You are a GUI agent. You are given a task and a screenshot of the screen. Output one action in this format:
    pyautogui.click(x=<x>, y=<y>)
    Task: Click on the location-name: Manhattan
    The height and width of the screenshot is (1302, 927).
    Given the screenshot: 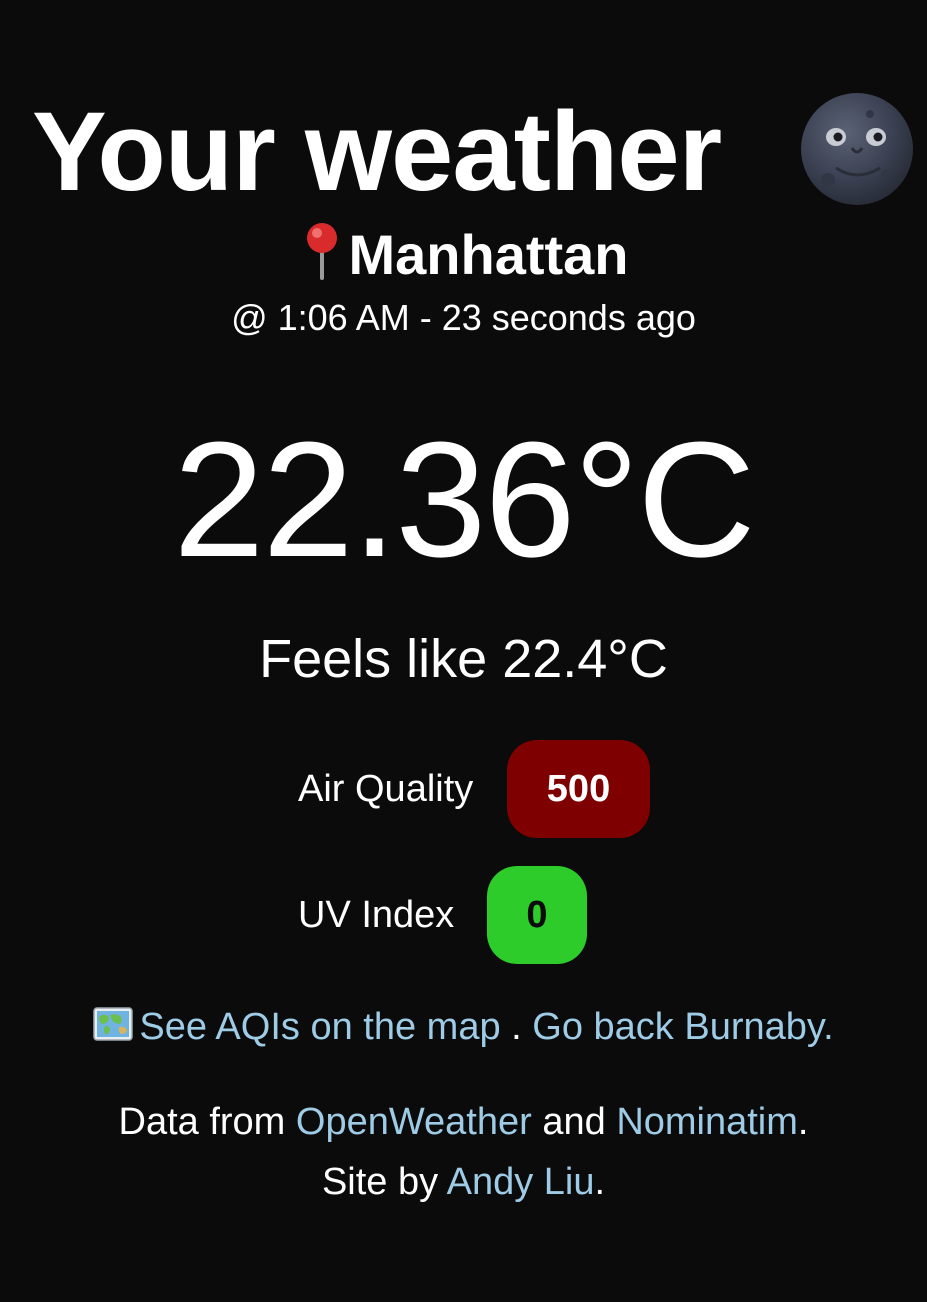 What is the action you would take?
    pyautogui.click(x=488, y=254)
    